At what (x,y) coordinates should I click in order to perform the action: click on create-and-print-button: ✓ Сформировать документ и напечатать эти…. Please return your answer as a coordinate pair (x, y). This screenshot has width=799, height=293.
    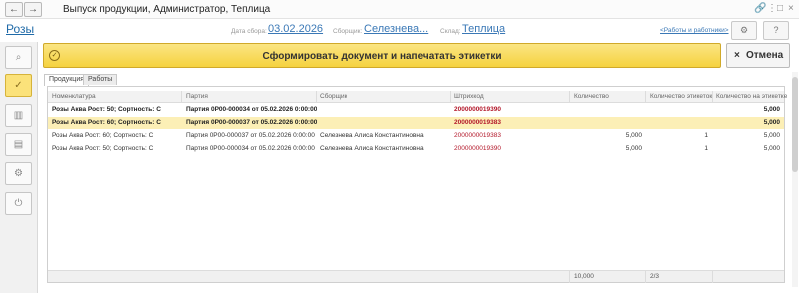
    Looking at the image, I should click on (382, 55).